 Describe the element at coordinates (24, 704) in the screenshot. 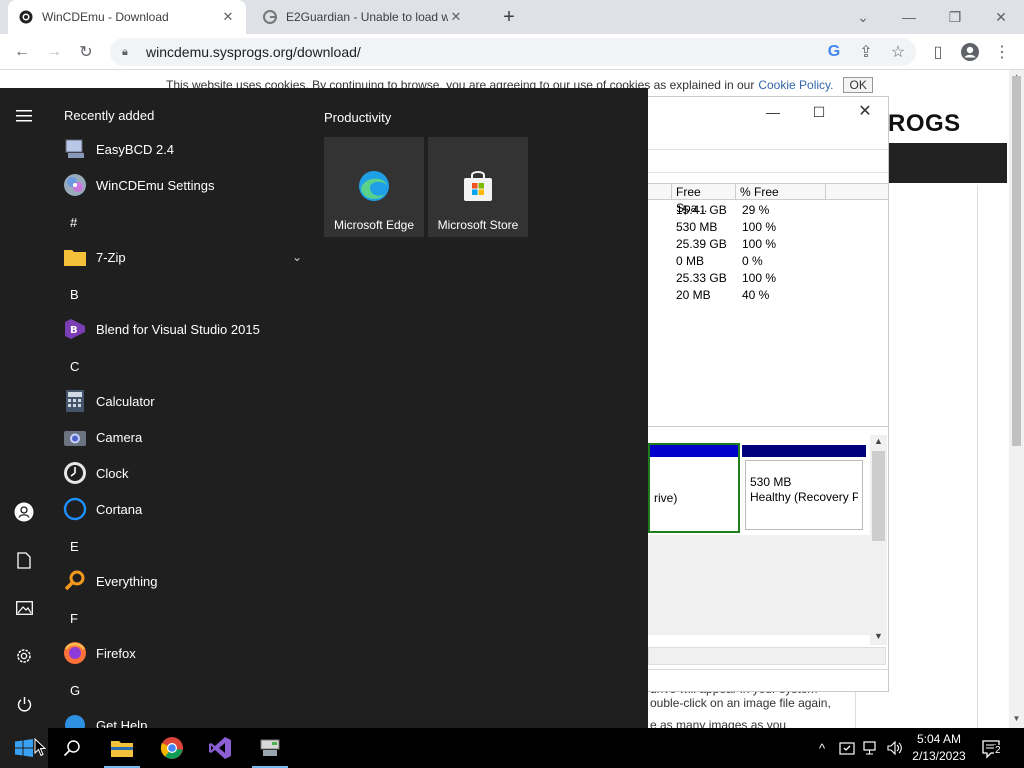

I see `power-icon` at that location.